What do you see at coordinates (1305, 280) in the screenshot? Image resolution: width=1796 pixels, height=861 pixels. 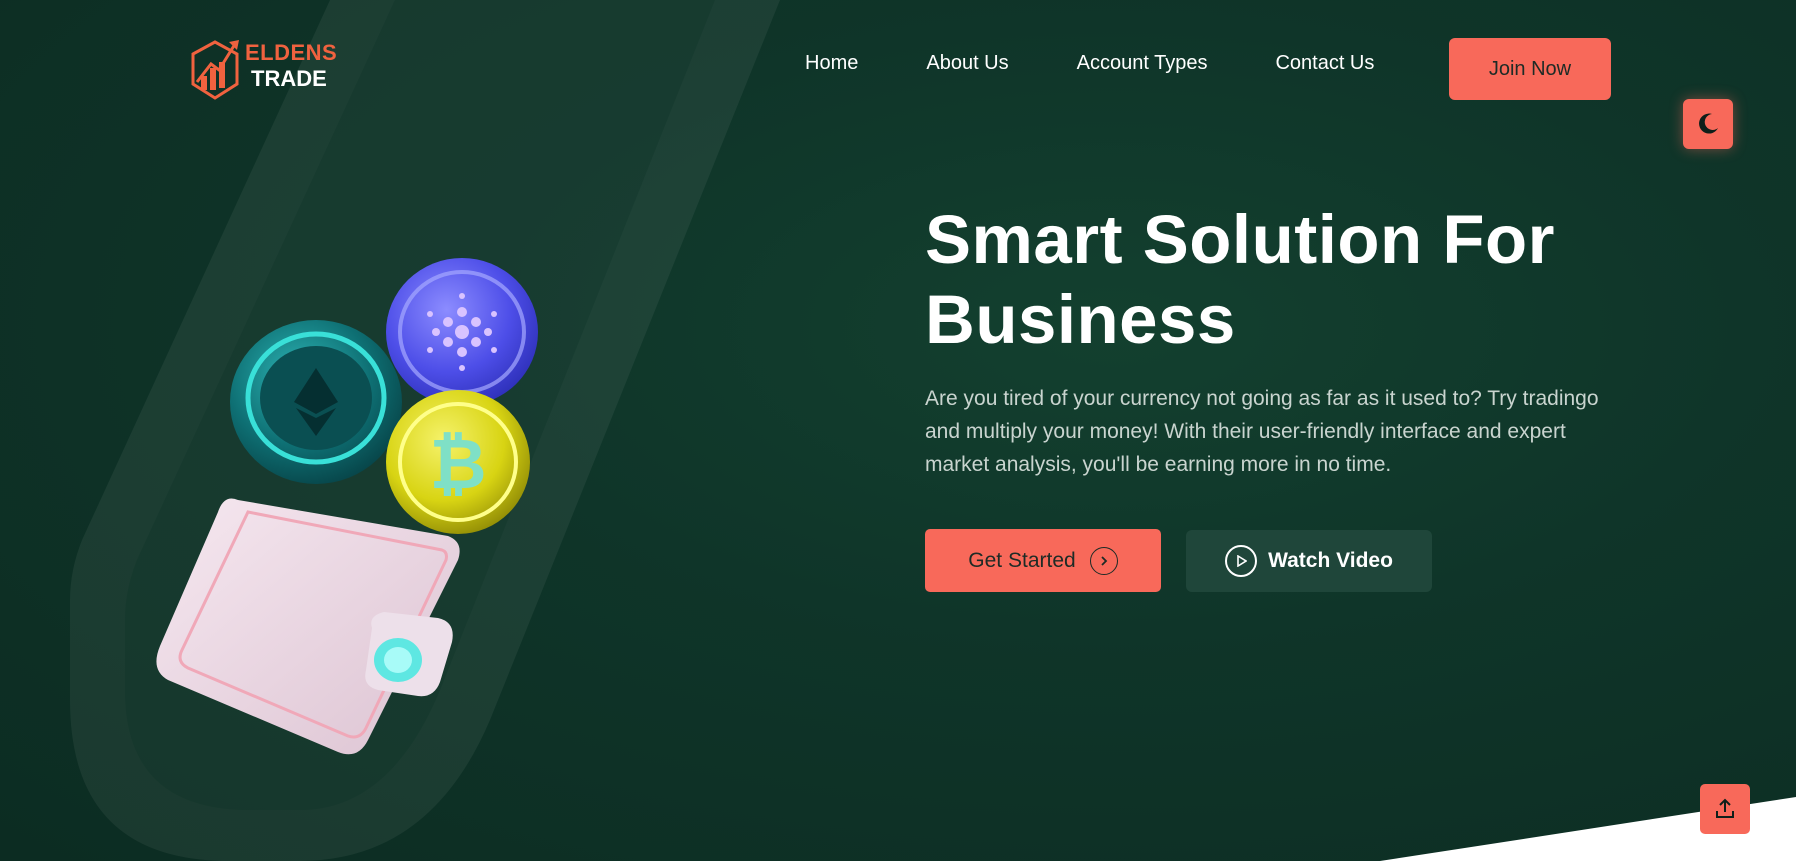 I see `hero-title: Smart Solution For Business` at bounding box center [1305, 280].